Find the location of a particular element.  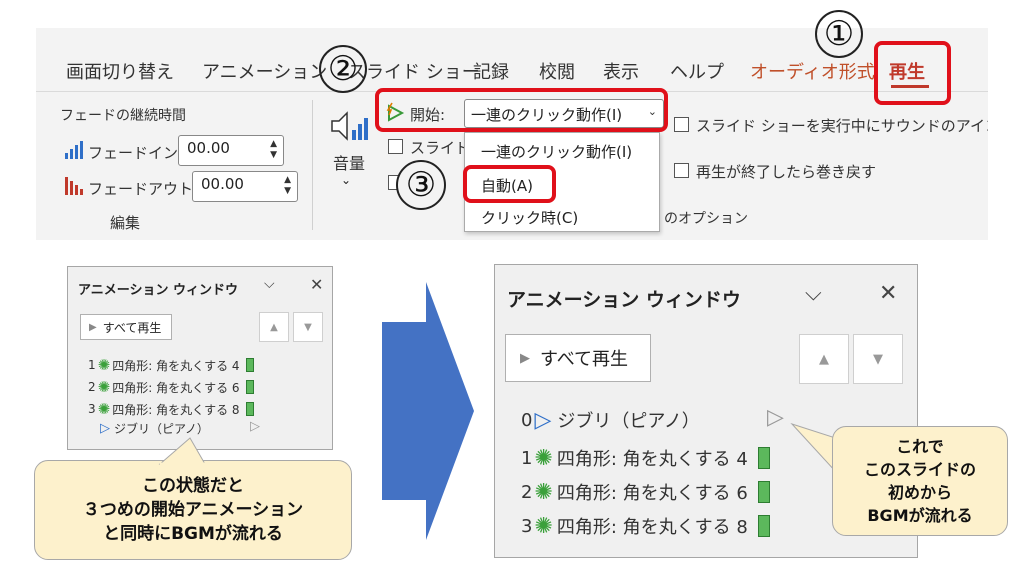

checkbox-label-slide: スライド is located at coordinates (440, 148).